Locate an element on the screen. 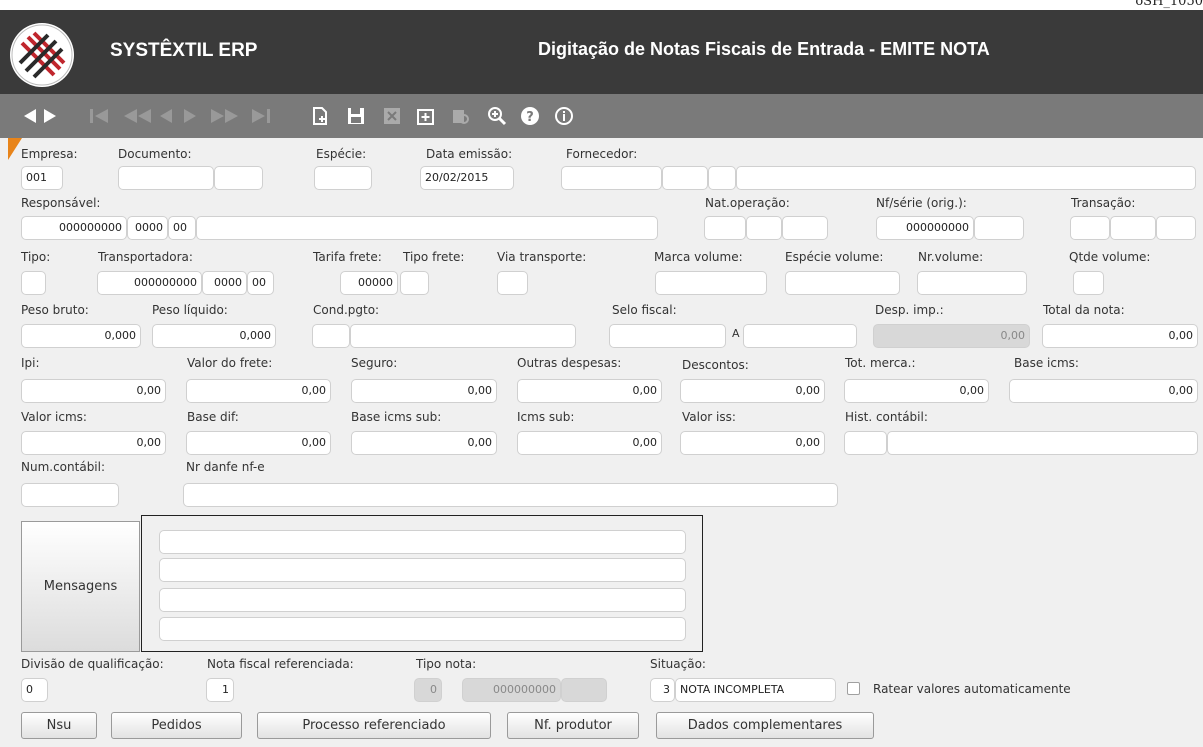 The width and height of the screenshot is (1203, 747). rewind-icon is located at coordinates (137, 116).